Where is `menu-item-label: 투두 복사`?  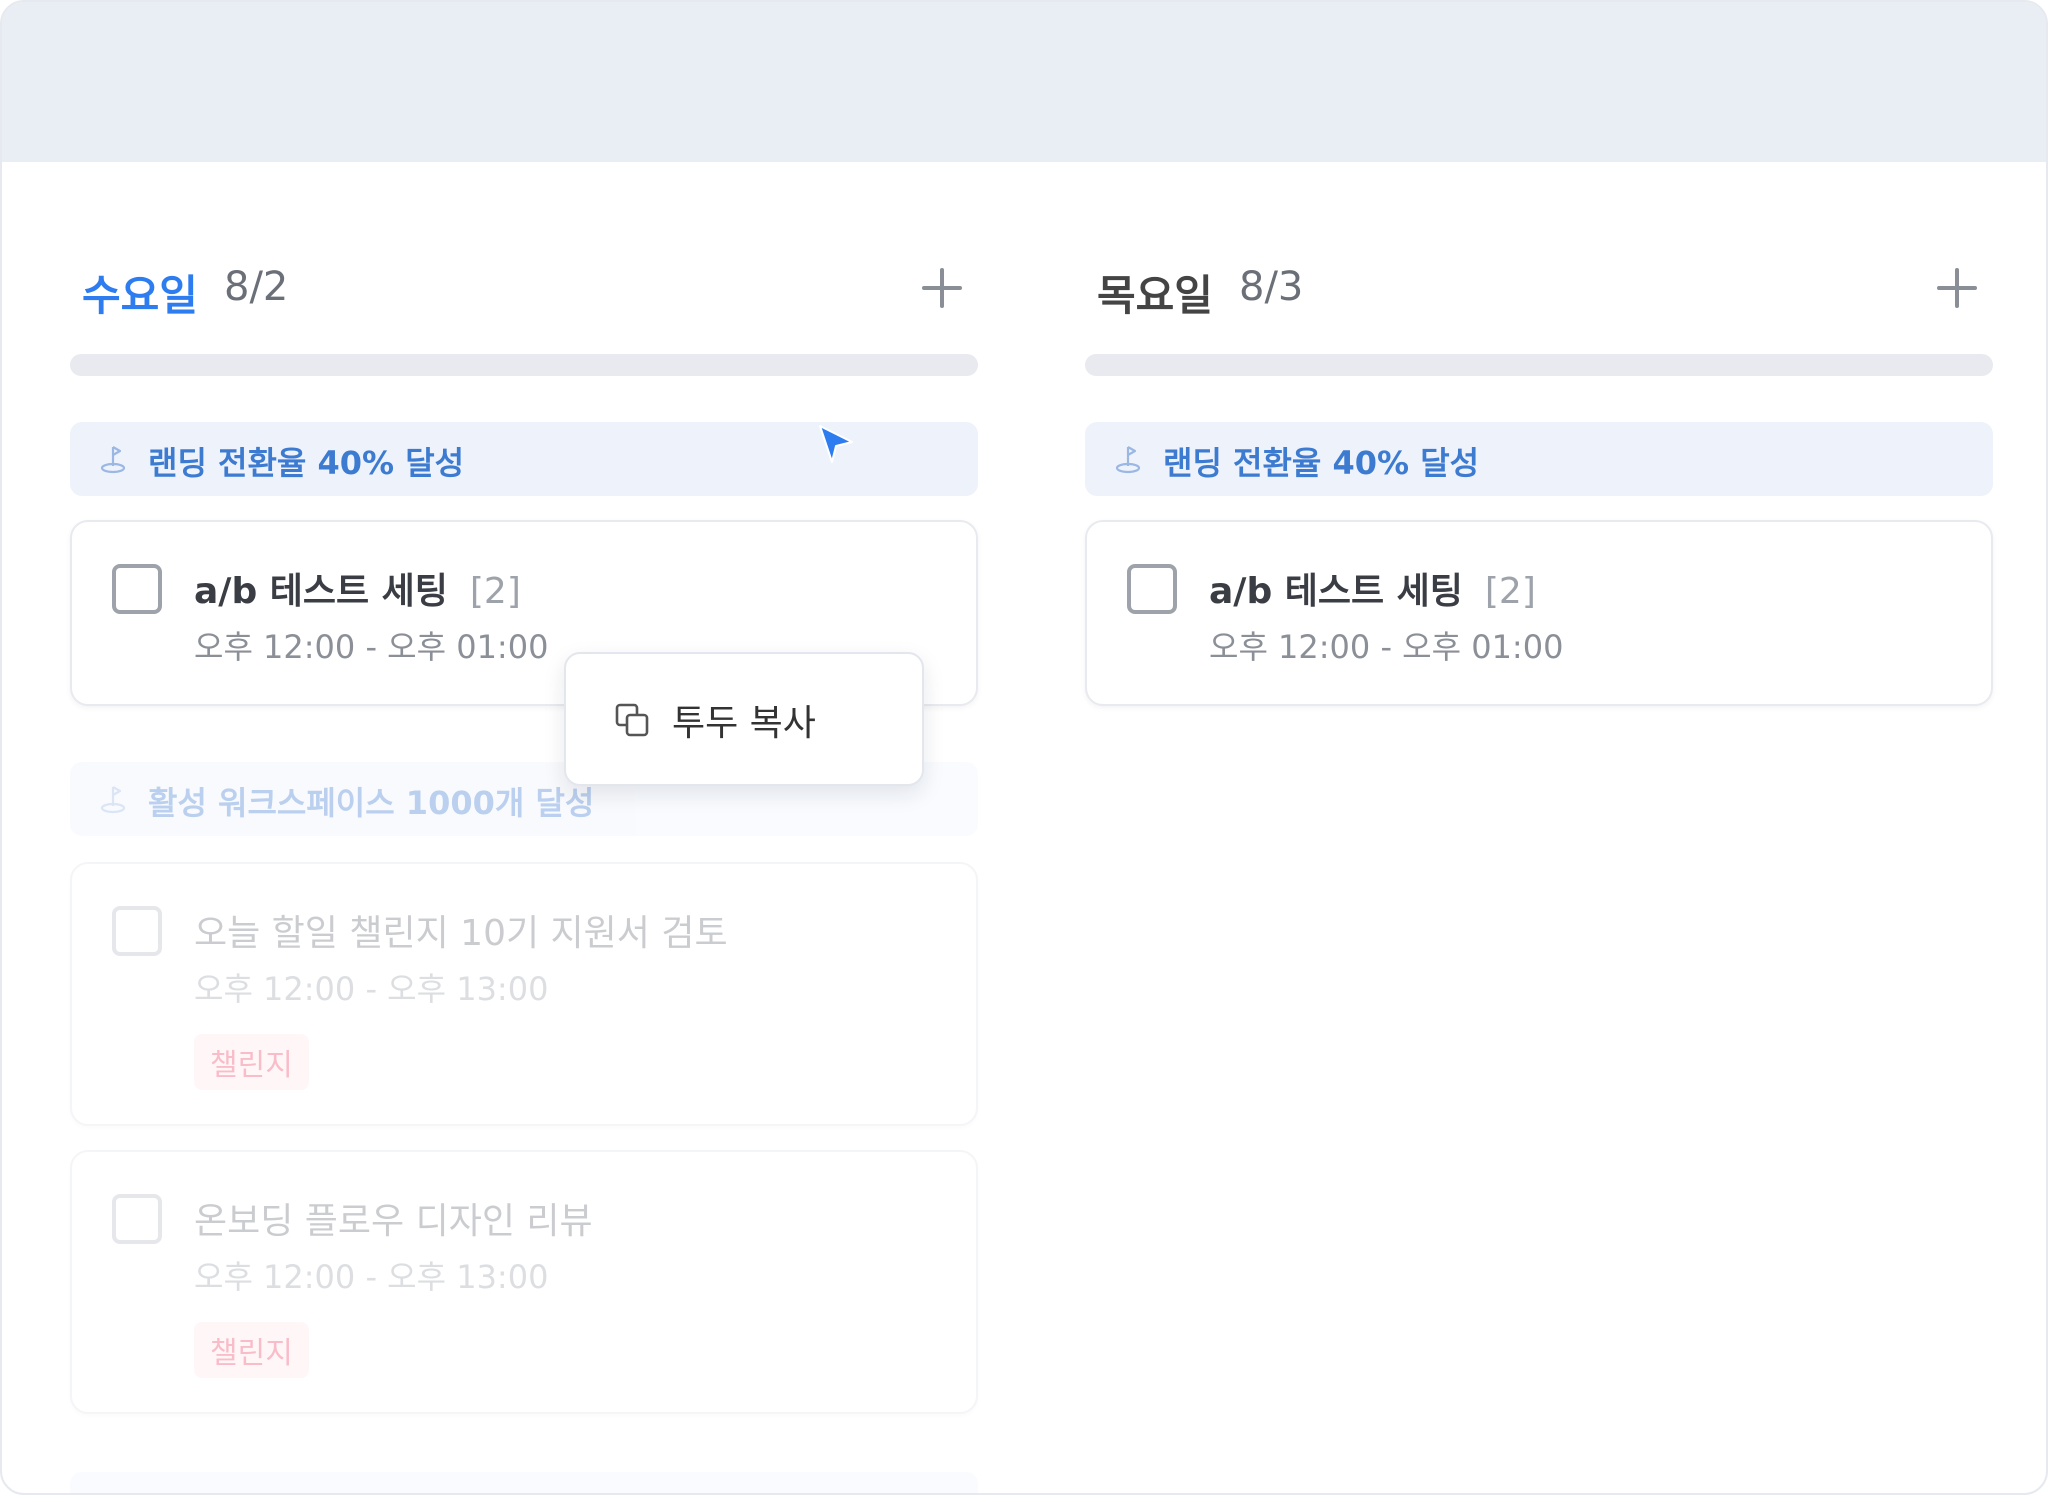
menu-item-label: 투두 복사 is located at coordinates (744, 723).